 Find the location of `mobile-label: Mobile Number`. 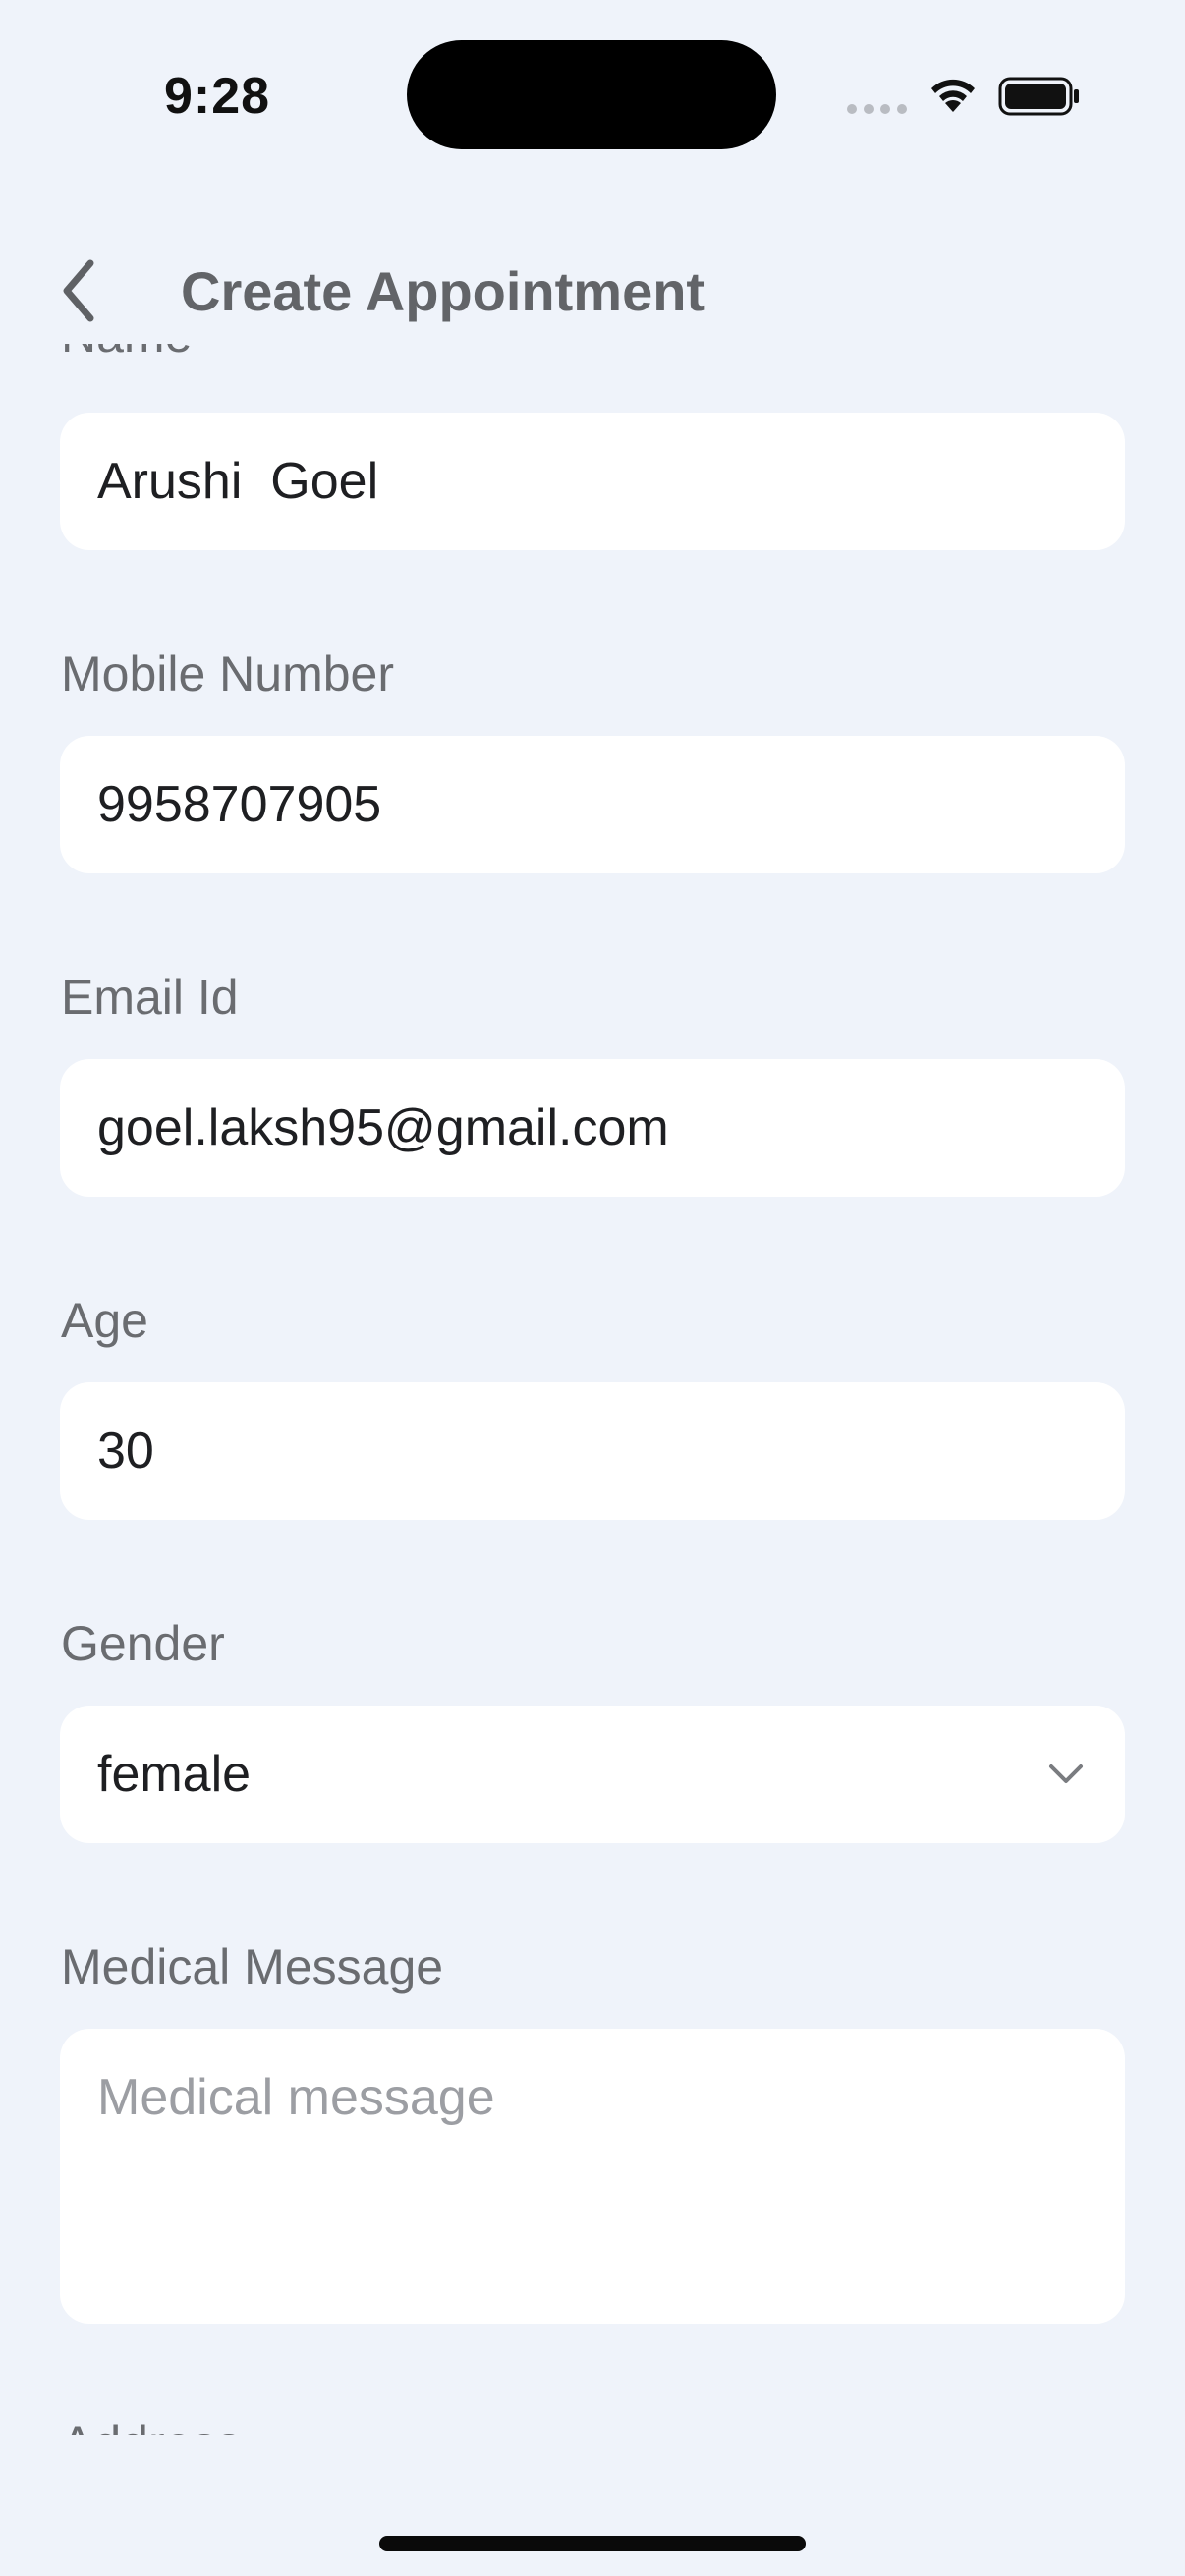

mobile-label: Mobile Number is located at coordinates (228, 673).